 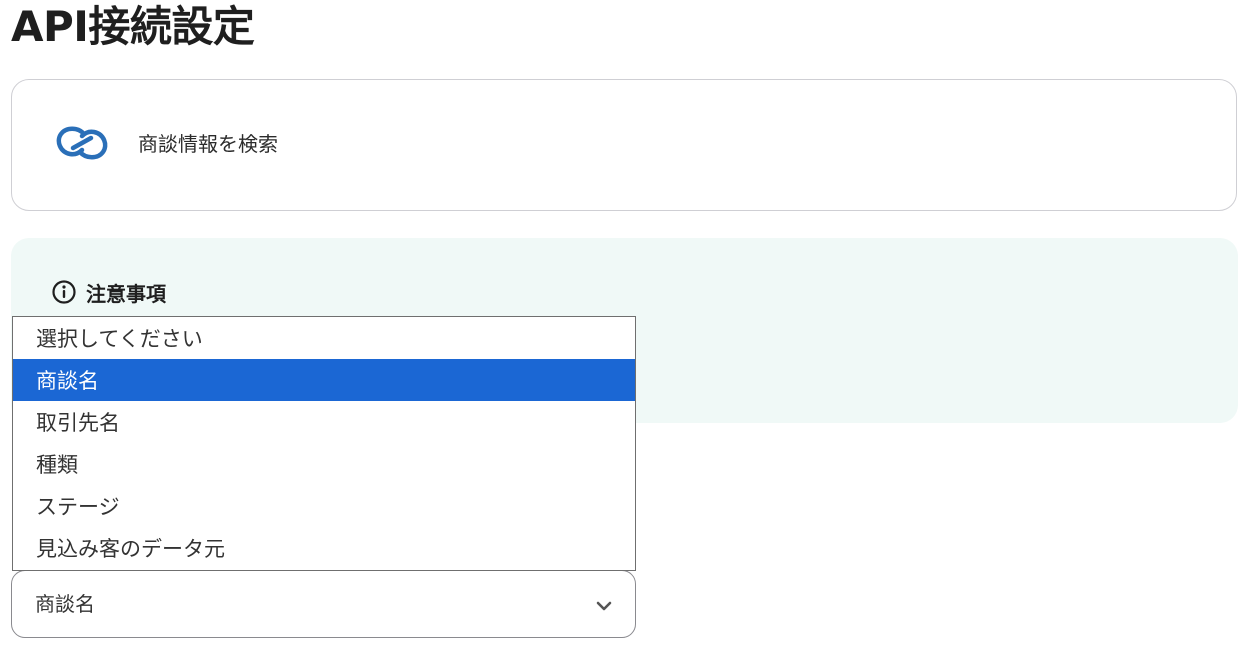 What do you see at coordinates (65, 604) in the screenshot?
I see `select-value: 商談名` at bounding box center [65, 604].